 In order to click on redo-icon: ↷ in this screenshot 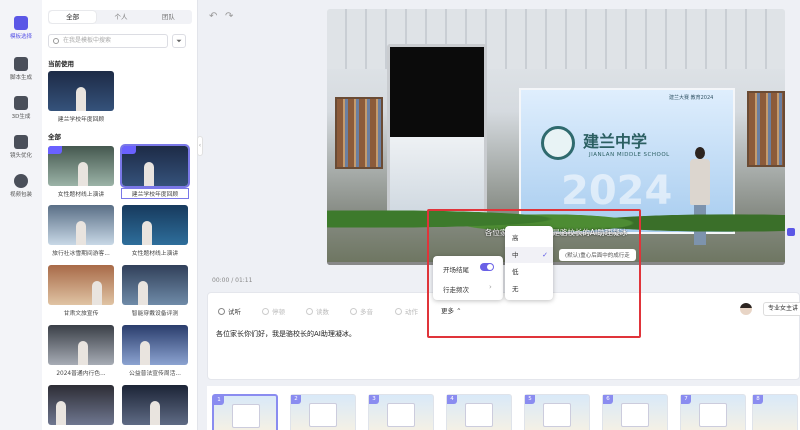, I will do `click(229, 16)`.